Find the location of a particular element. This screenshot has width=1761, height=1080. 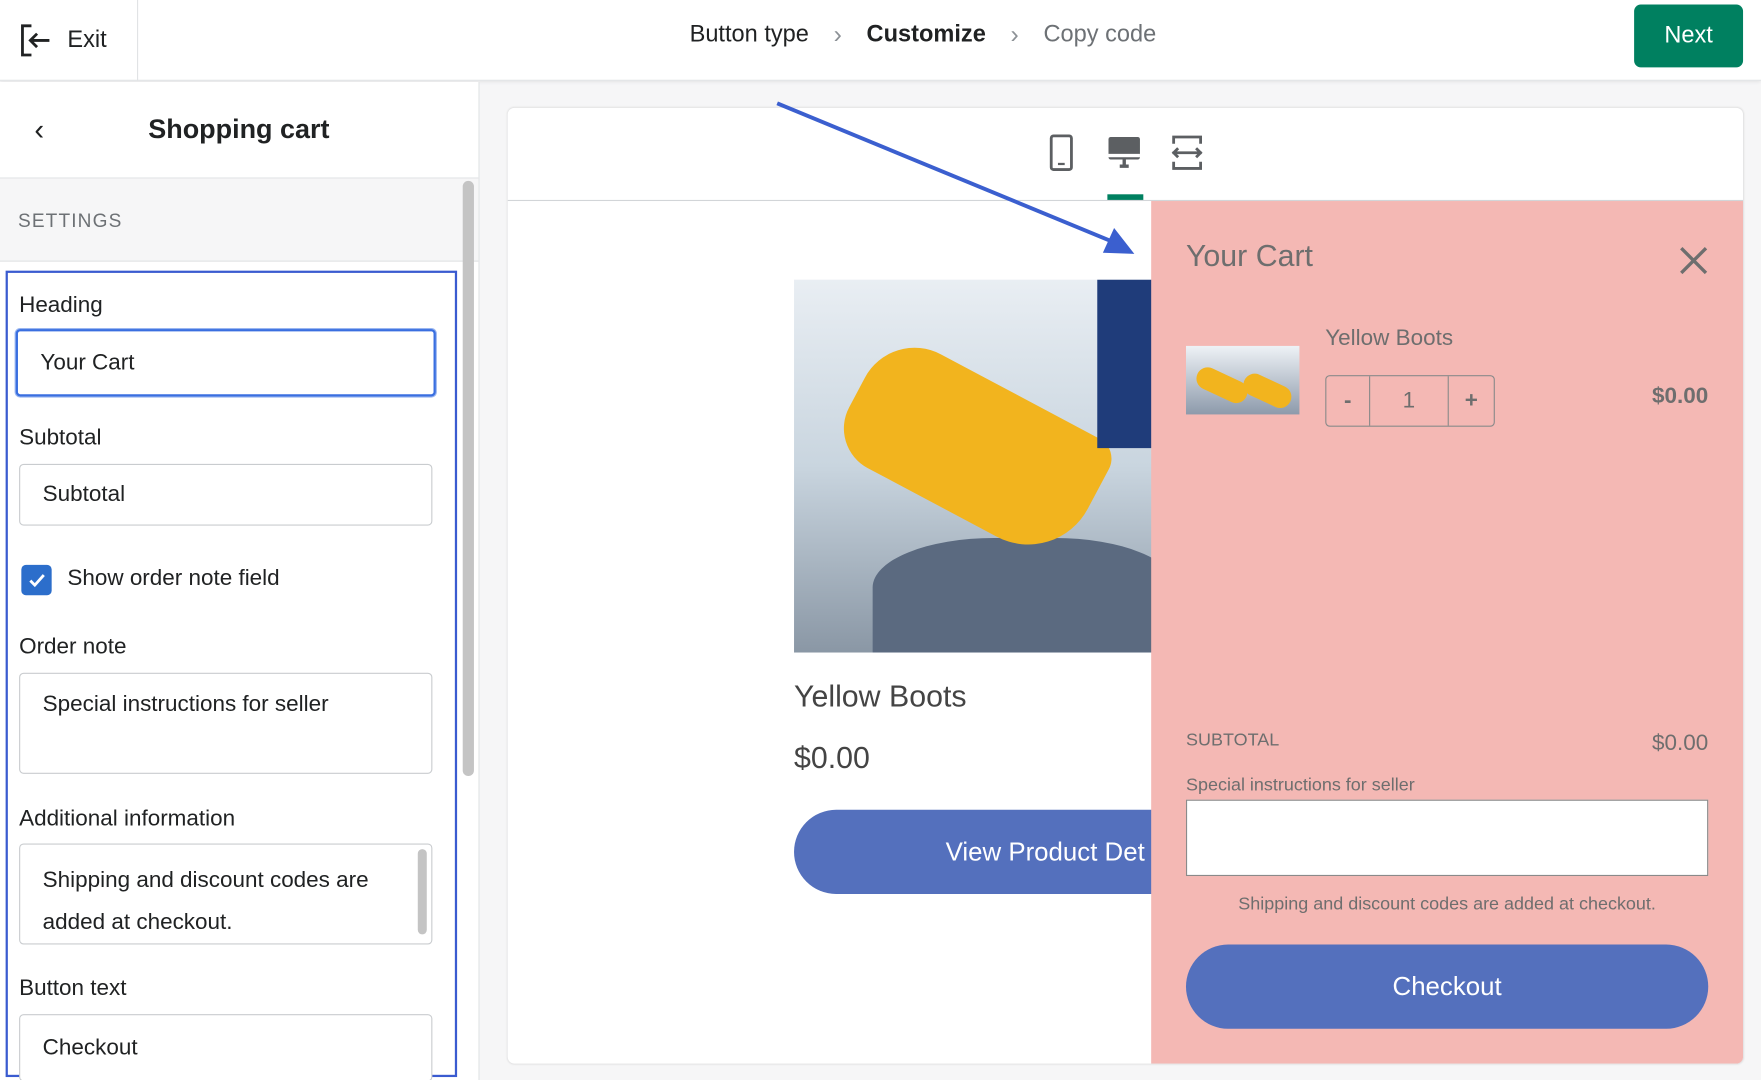

subtotal-label: Subtotal is located at coordinates (60, 438).